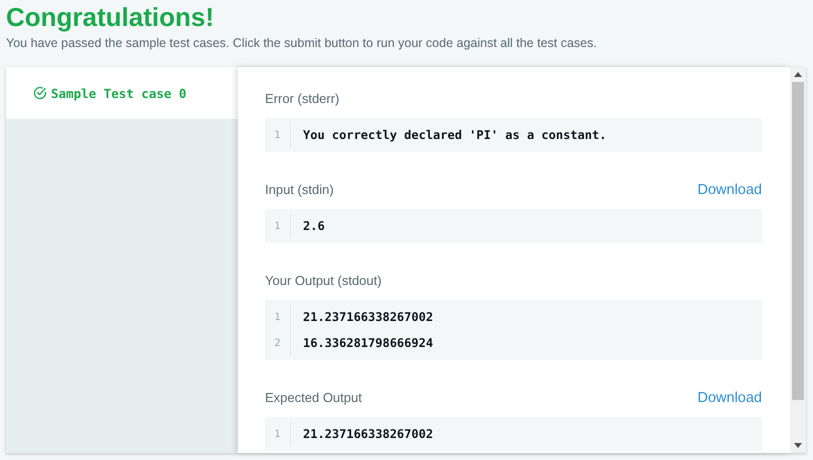 This screenshot has height=460, width=813. Describe the element at coordinates (798, 74) in the screenshot. I see `scroll-up-icon` at that location.